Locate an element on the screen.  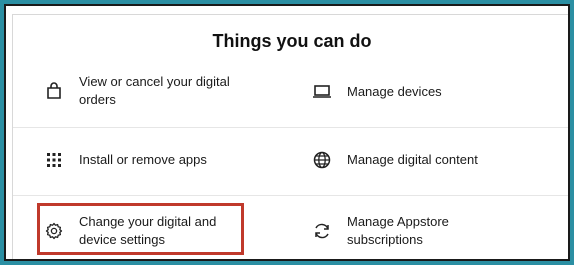
manage-appstore-subscriptions-link: Manage Appstore subscriptions is located at coordinates (431, 231).